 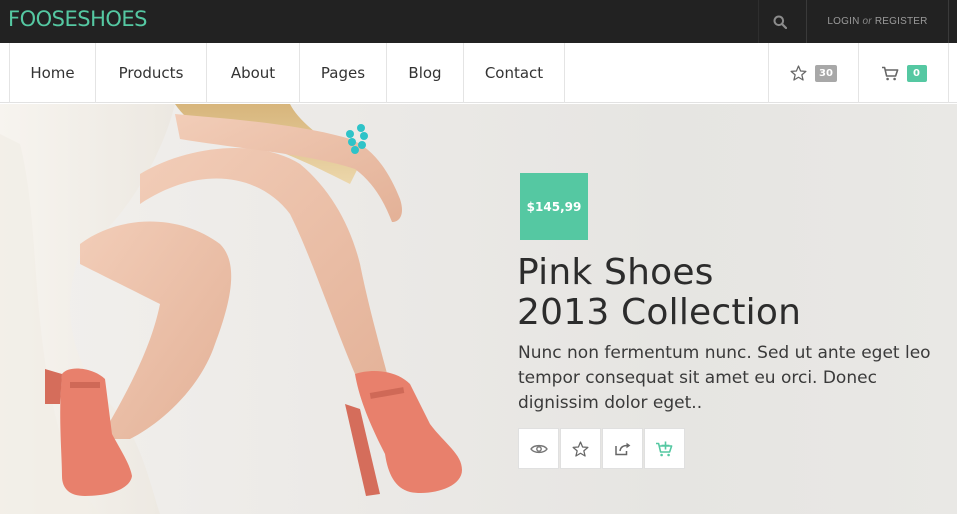 What do you see at coordinates (554, 206) in the screenshot?
I see `price-tag: $145,99` at bounding box center [554, 206].